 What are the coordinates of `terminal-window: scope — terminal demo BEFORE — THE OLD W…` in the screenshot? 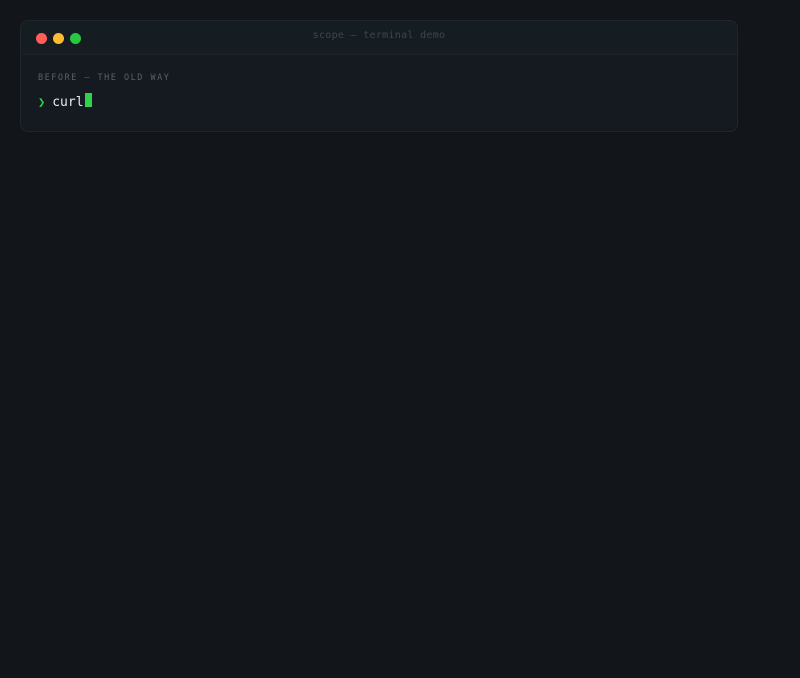 It's located at (379, 76).